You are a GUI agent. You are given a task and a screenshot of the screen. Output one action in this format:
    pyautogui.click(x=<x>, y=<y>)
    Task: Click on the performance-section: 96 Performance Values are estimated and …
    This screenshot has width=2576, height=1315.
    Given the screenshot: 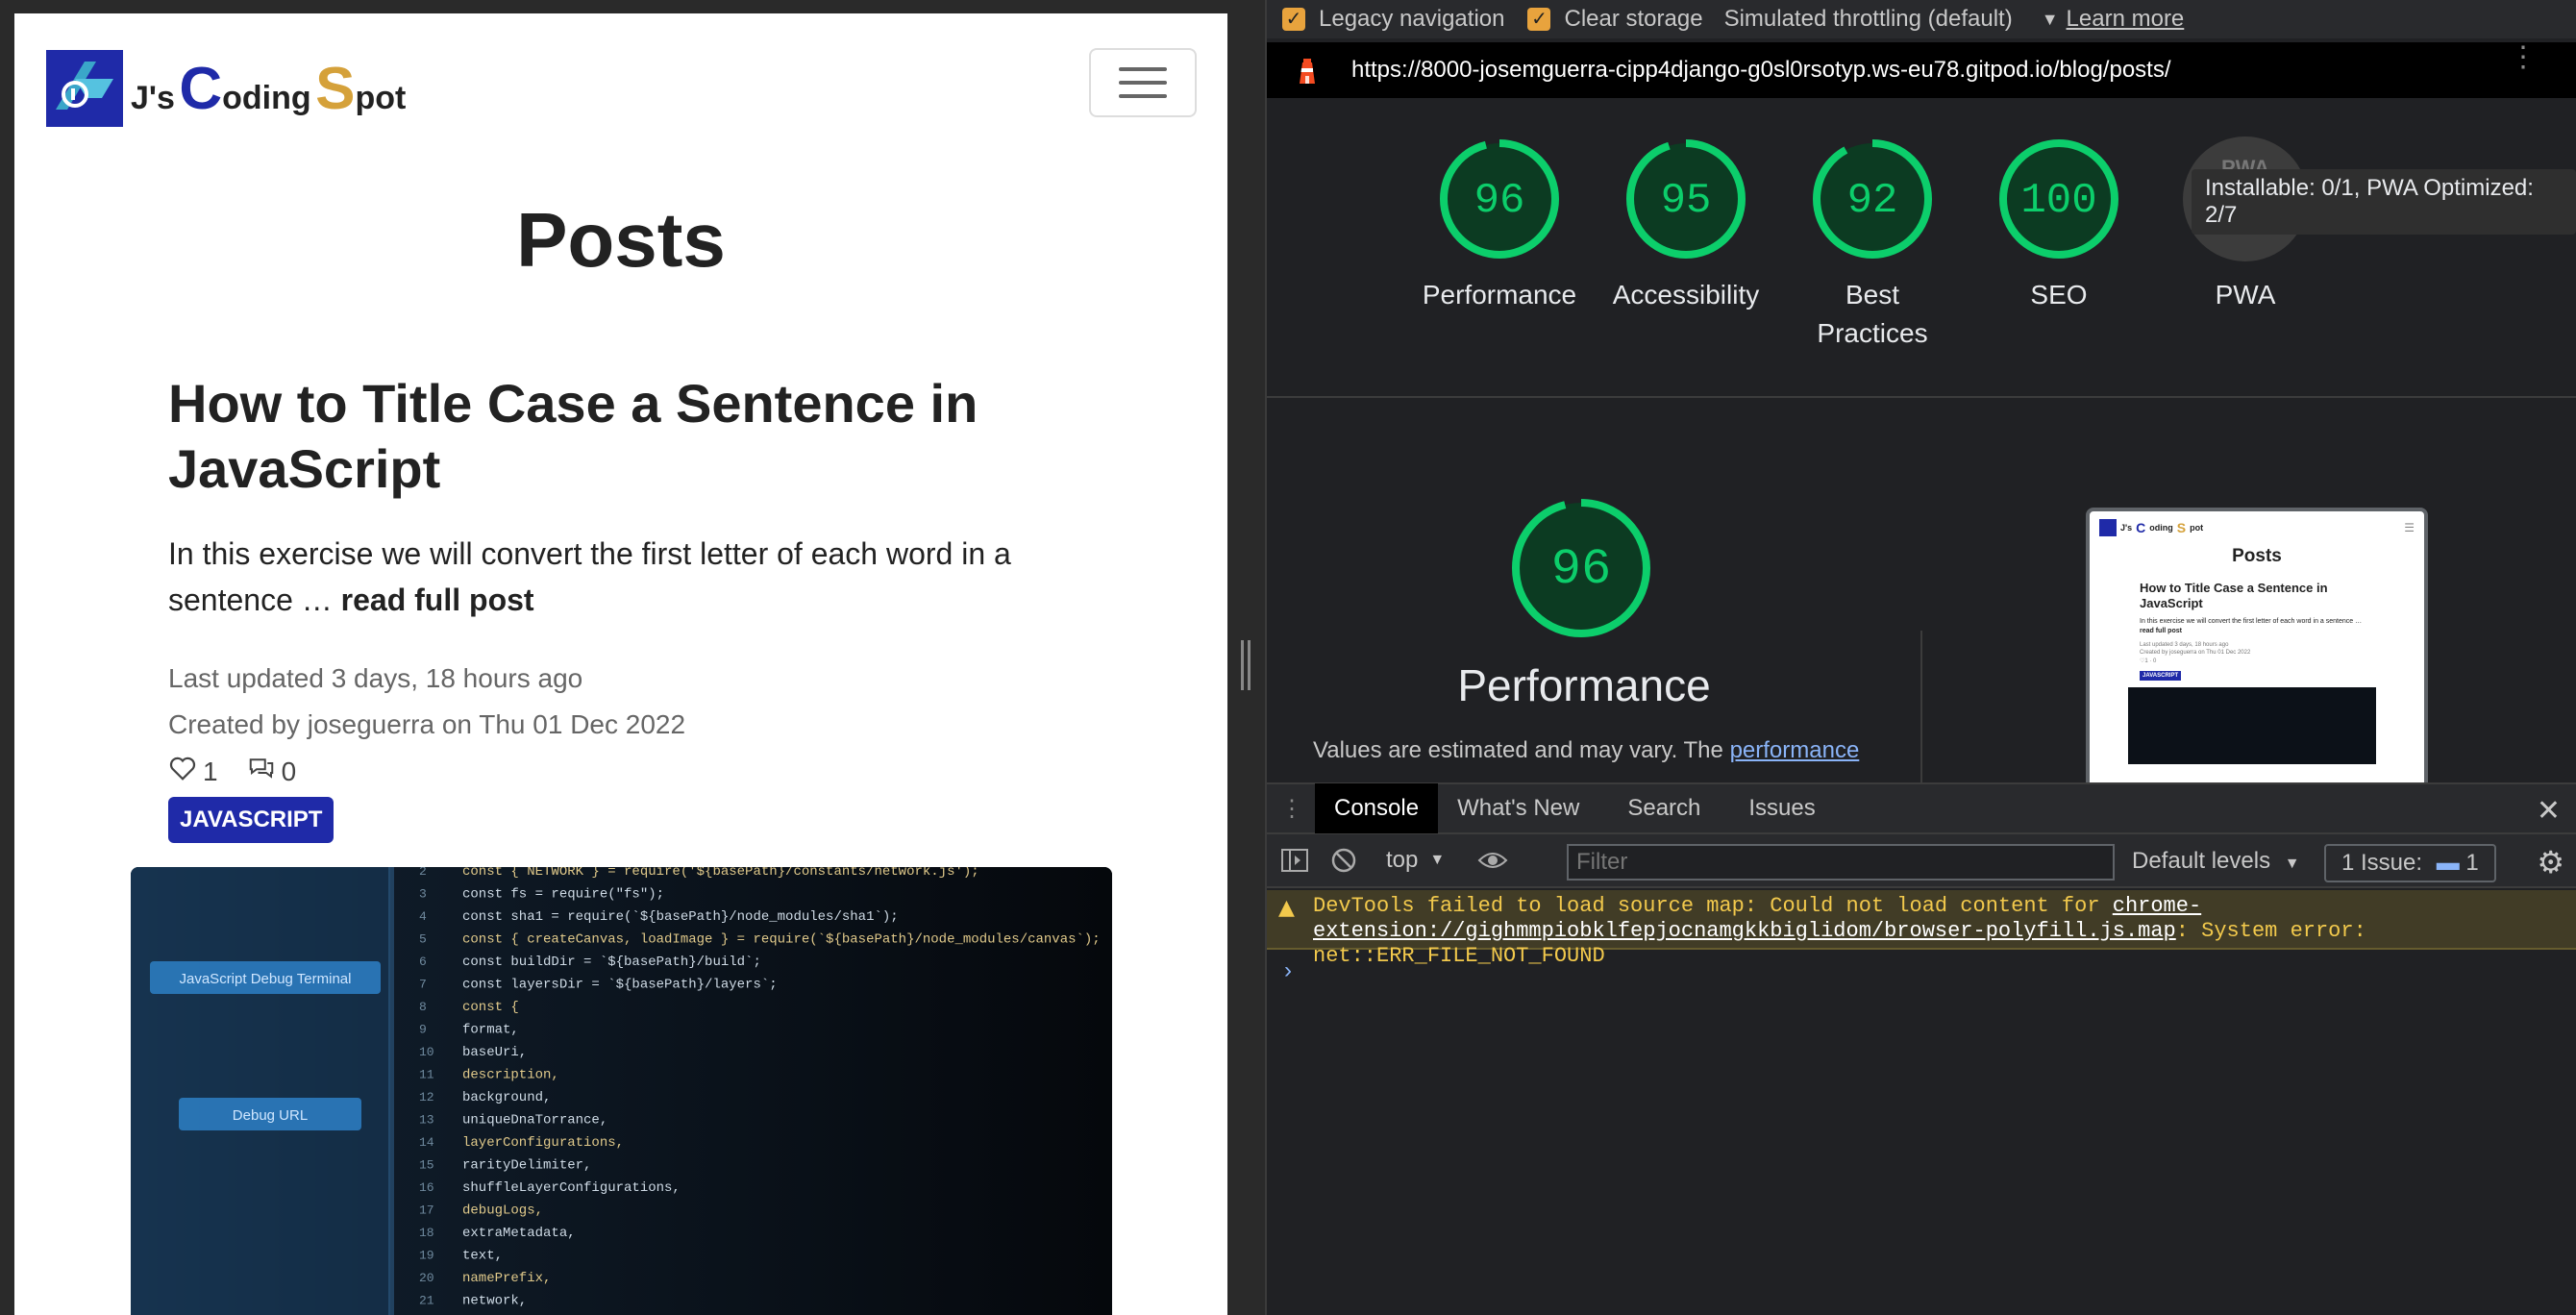 What is the action you would take?
    pyautogui.click(x=1921, y=591)
    